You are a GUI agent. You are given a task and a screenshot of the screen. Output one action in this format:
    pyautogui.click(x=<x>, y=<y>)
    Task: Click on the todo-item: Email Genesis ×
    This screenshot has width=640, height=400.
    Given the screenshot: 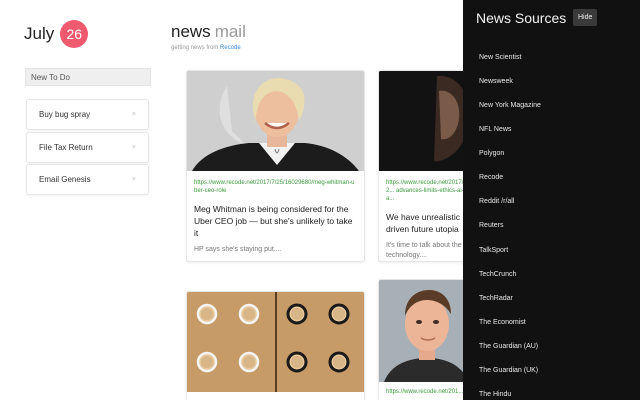 What is the action you would take?
    pyautogui.click(x=87, y=179)
    